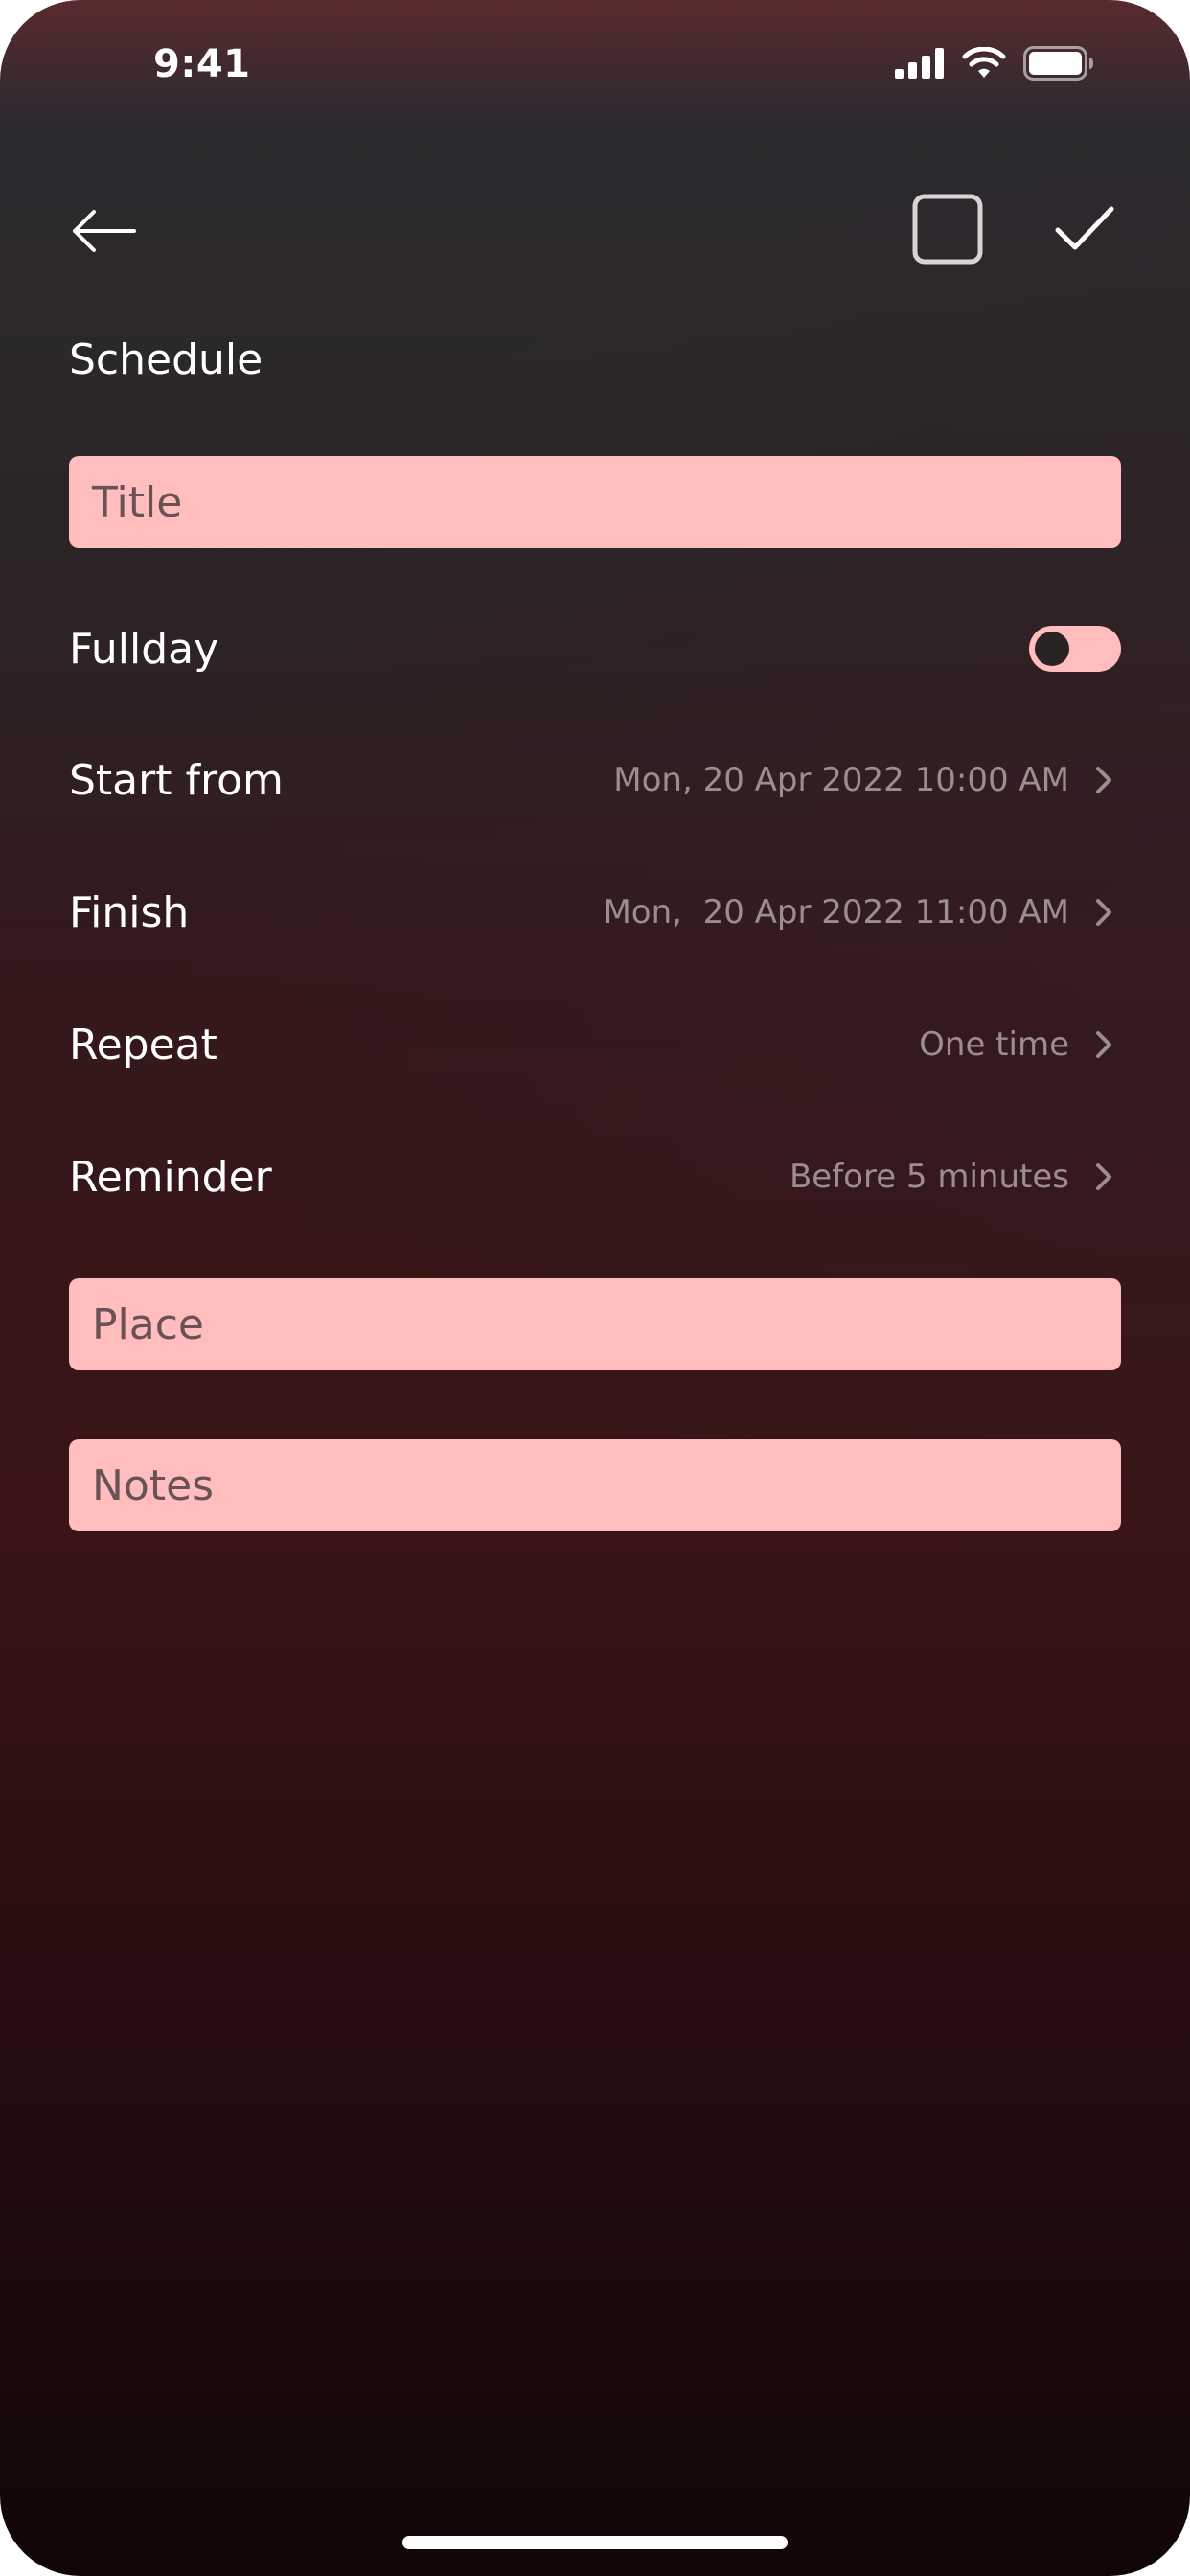 This screenshot has height=2576, width=1190. Describe the element at coordinates (202, 64) in the screenshot. I see `status-time: 9:41` at that location.